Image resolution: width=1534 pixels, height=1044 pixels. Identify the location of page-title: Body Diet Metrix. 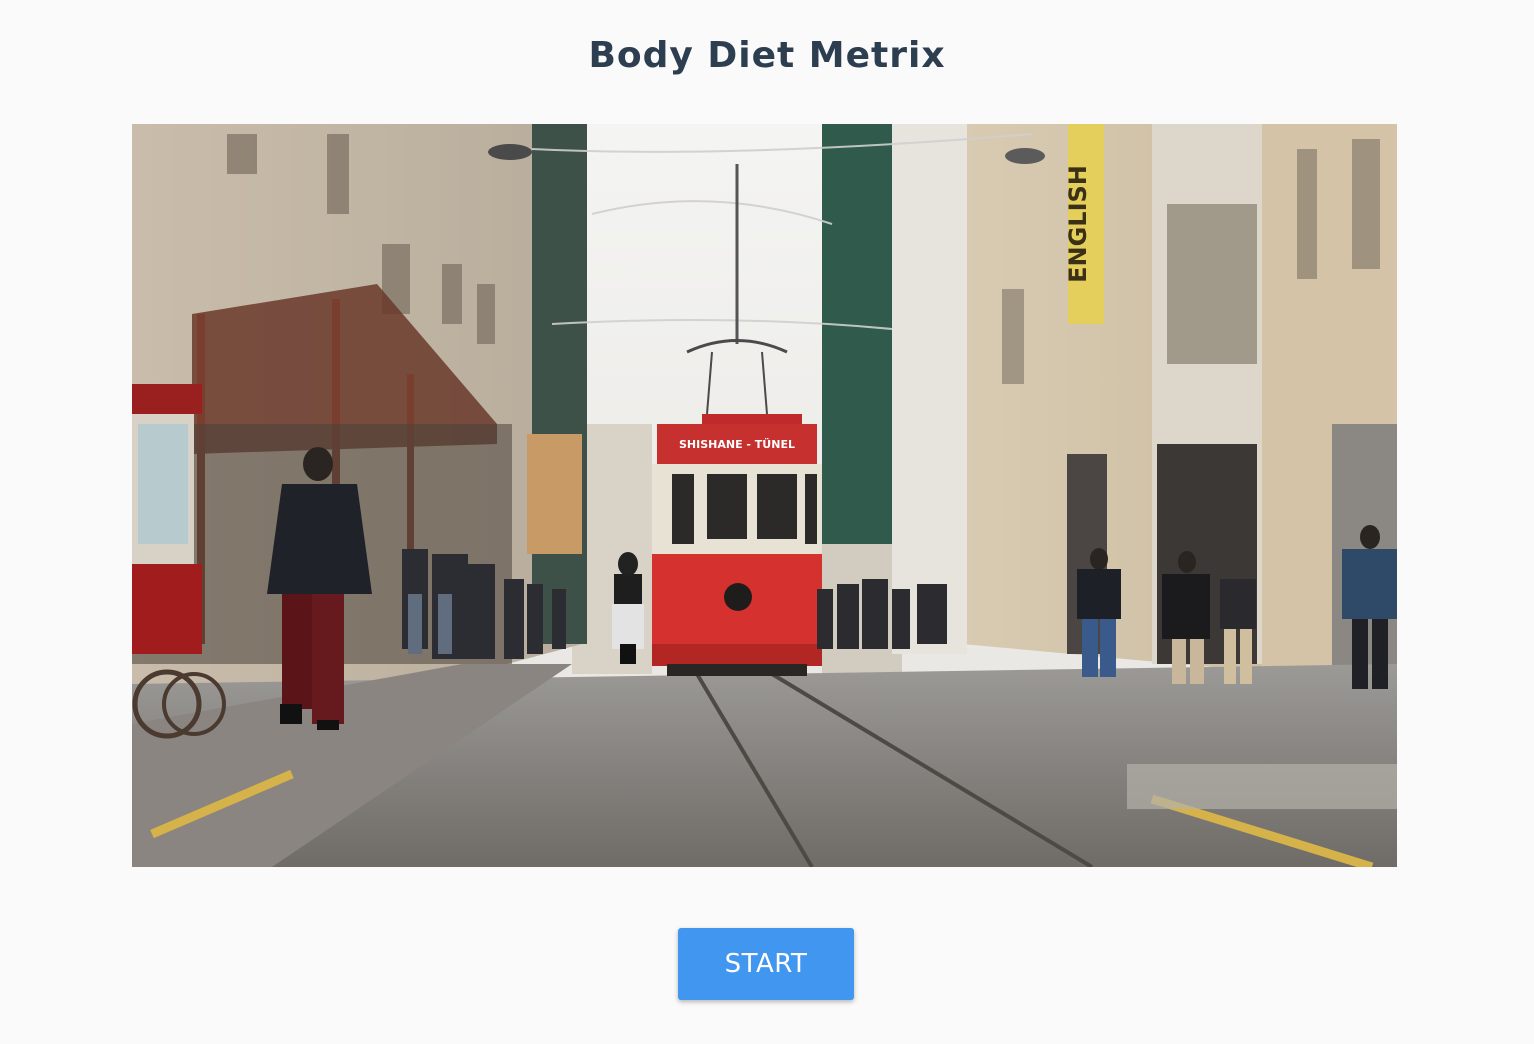
(767, 55).